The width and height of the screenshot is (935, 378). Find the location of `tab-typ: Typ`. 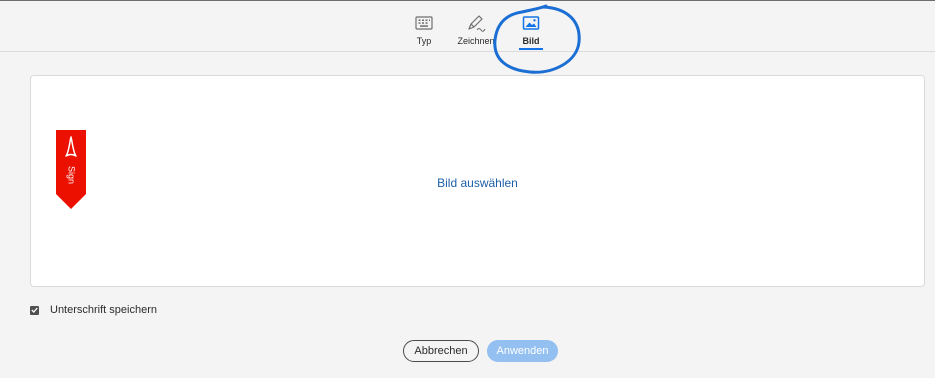

tab-typ: Typ is located at coordinates (424, 30).